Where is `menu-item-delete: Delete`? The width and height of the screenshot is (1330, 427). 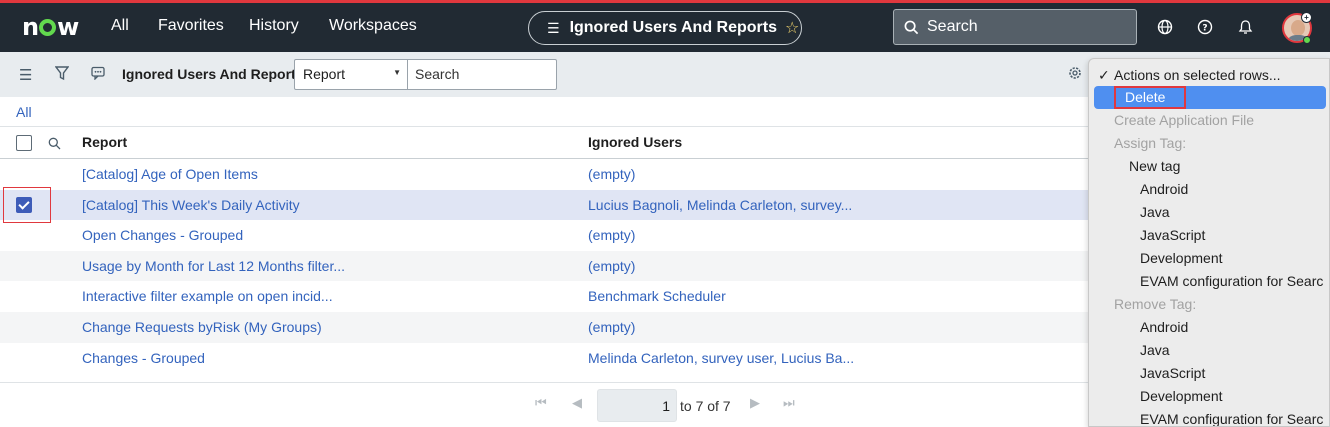 menu-item-delete: Delete is located at coordinates (1210, 97).